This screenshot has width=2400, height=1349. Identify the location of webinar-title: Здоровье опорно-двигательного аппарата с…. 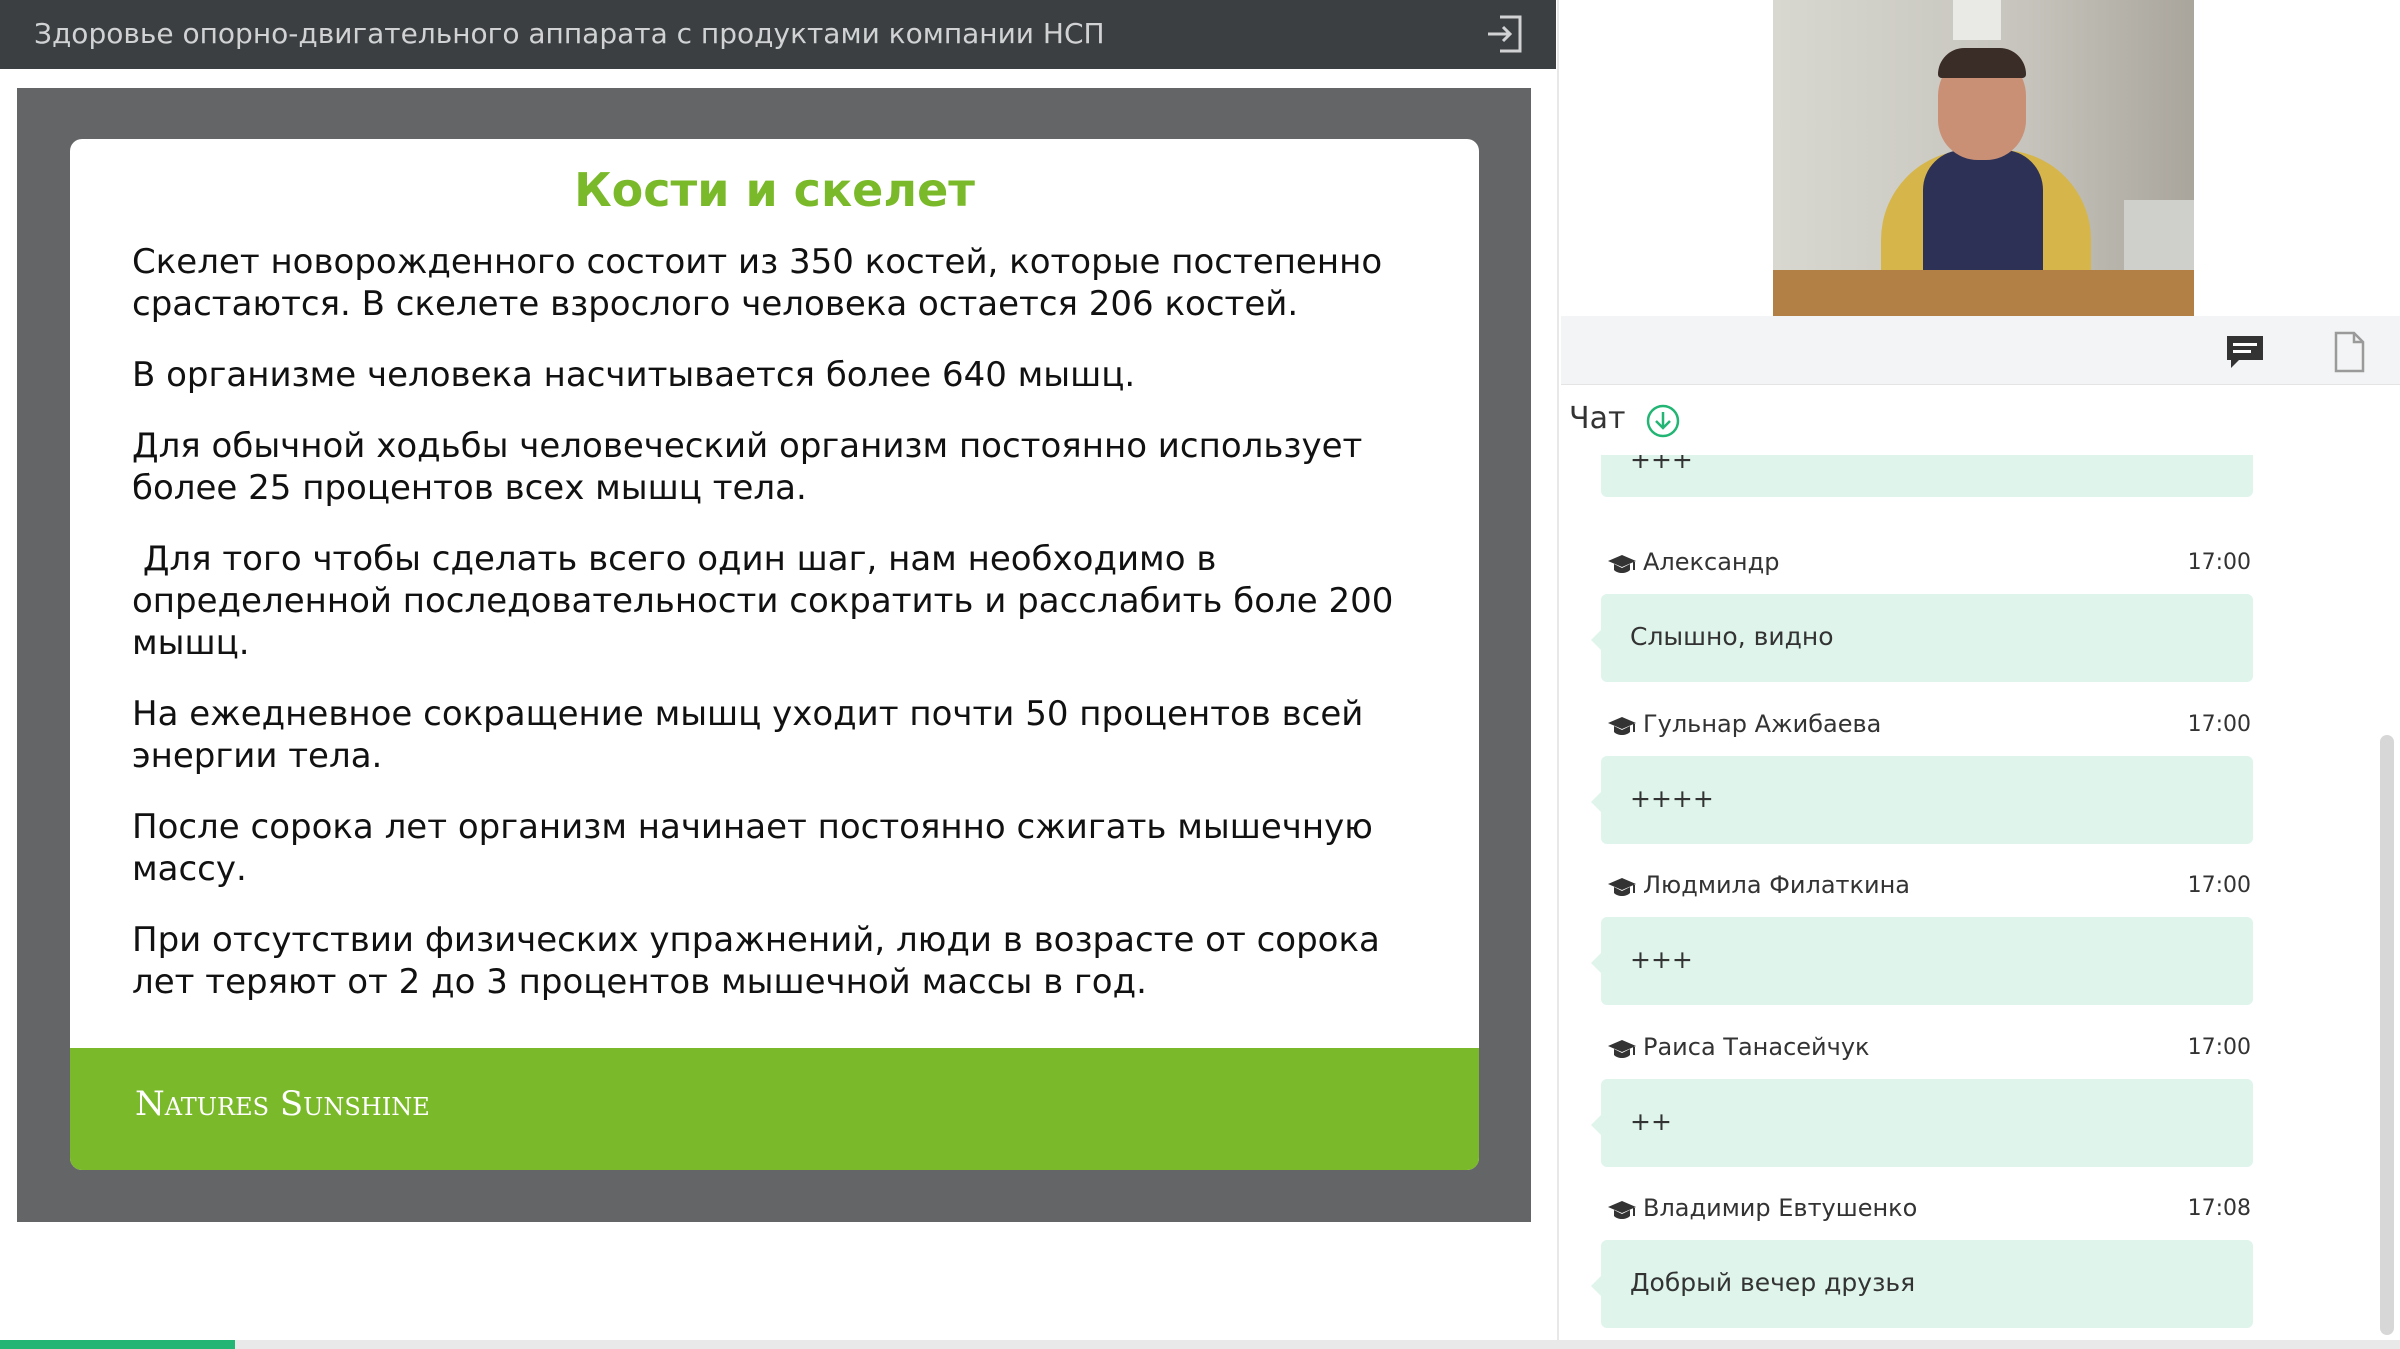
(569, 33).